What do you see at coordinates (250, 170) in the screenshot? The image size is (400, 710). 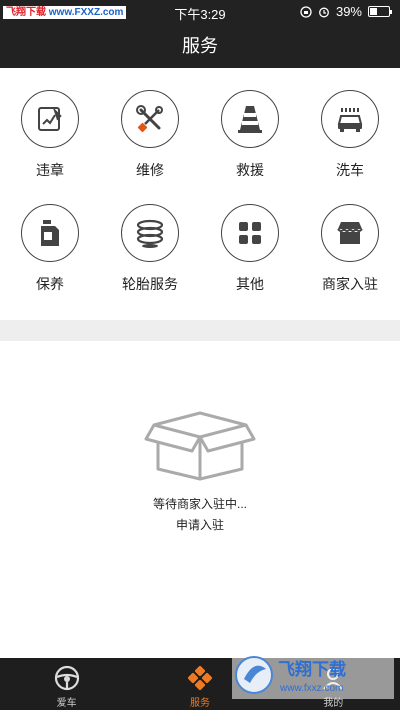 I see `service-label: 救援` at bounding box center [250, 170].